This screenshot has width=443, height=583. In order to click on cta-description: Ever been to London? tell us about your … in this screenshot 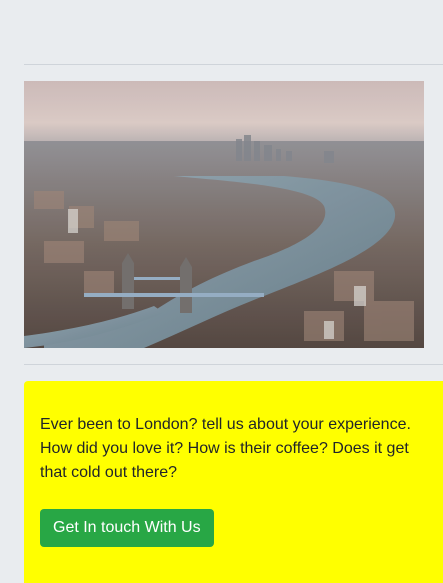, I will do `click(225, 448)`.